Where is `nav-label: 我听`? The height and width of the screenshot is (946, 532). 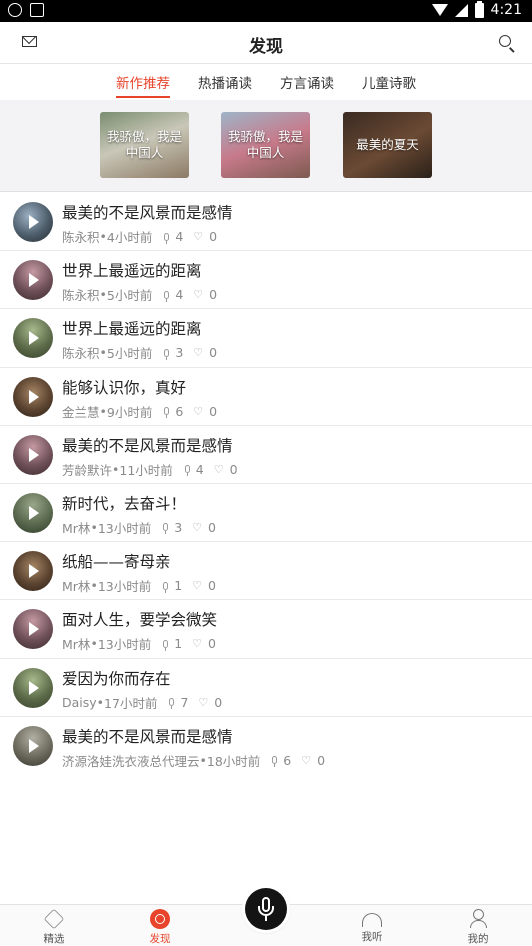
nav-label: 我听 is located at coordinates (372, 937).